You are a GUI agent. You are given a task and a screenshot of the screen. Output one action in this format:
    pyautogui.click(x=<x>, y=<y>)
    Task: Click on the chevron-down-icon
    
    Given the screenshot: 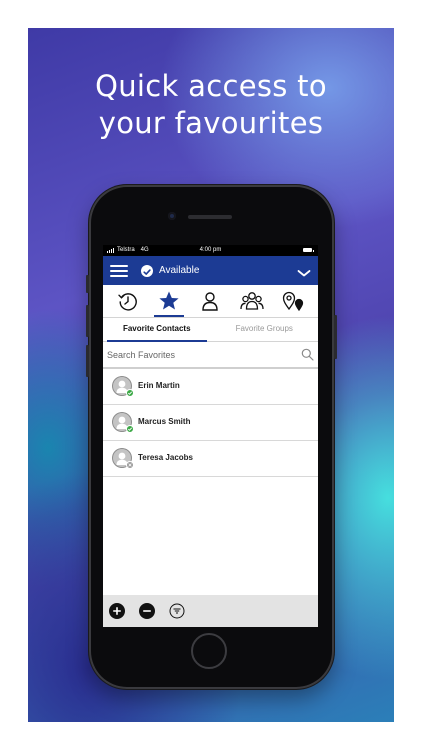 What is the action you would take?
    pyautogui.click(x=304, y=271)
    